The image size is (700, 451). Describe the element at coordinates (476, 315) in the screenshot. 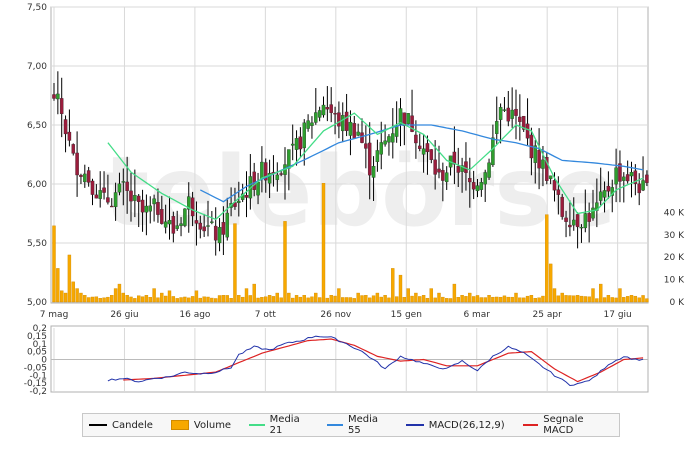

I see `date-x-tick-label: 6 mar` at that location.